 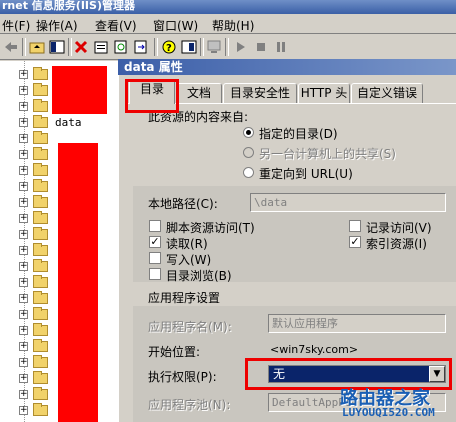 I want to click on checkbox-directory-browsing-label: 目录浏览(B), so click(x=199, y=276).